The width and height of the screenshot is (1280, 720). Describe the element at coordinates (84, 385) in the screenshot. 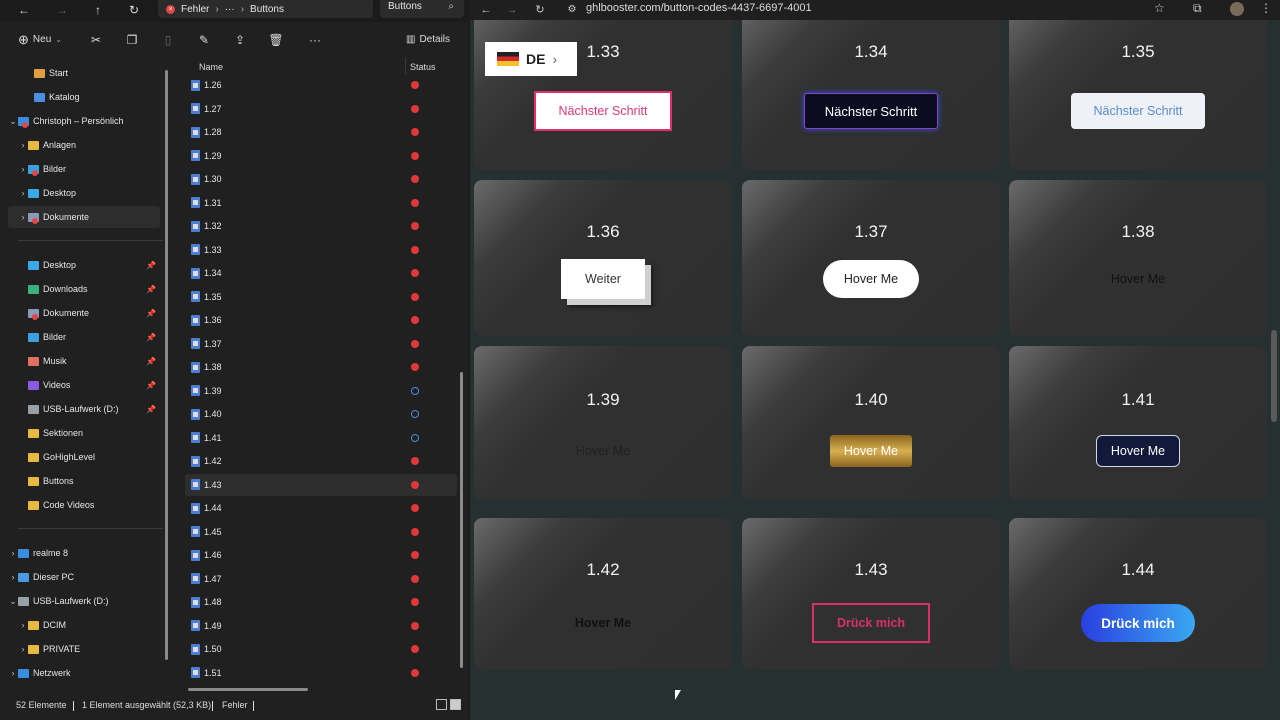

I see `sidebar-item: Videos 📌` at that location.